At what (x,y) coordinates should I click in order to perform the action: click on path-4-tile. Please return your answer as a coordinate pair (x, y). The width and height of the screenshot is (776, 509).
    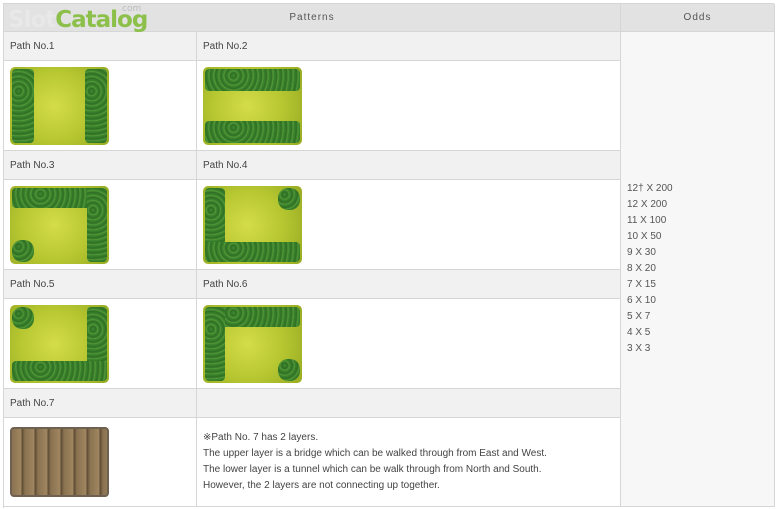
    Looking at the image, I should click on (252, 224).